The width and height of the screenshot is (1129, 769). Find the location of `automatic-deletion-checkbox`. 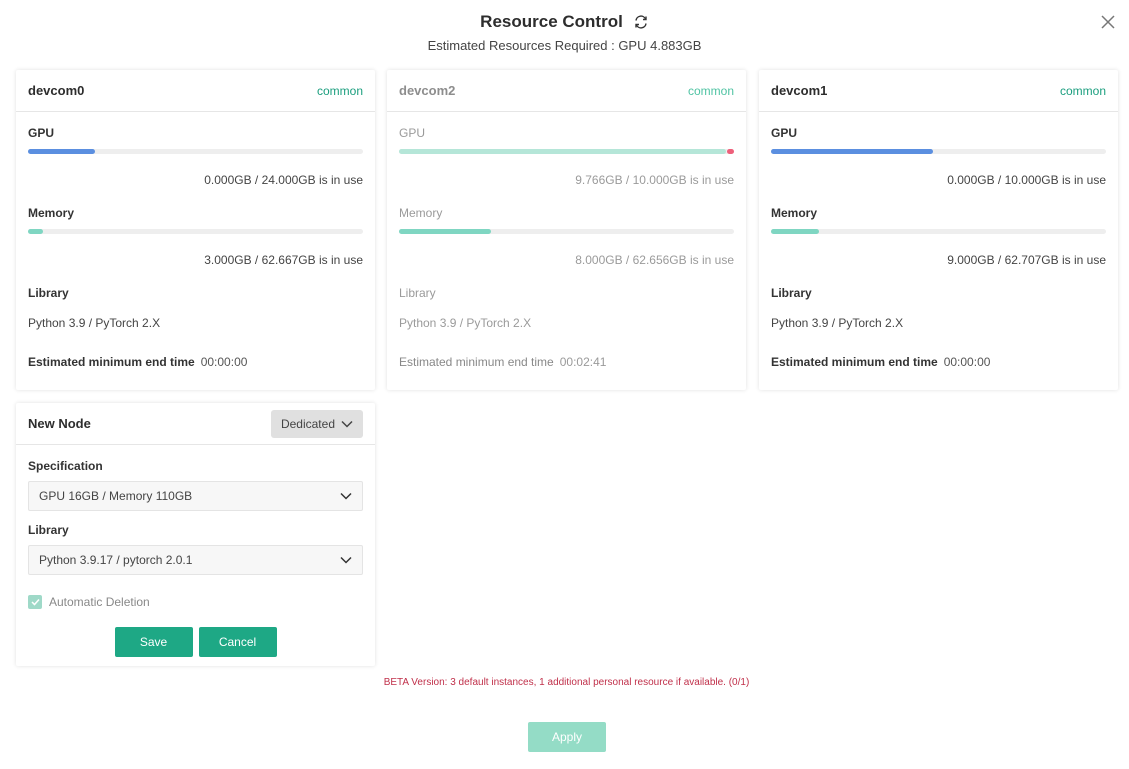

automatic-deletion-checkbox is located at coordinates (35, 602).